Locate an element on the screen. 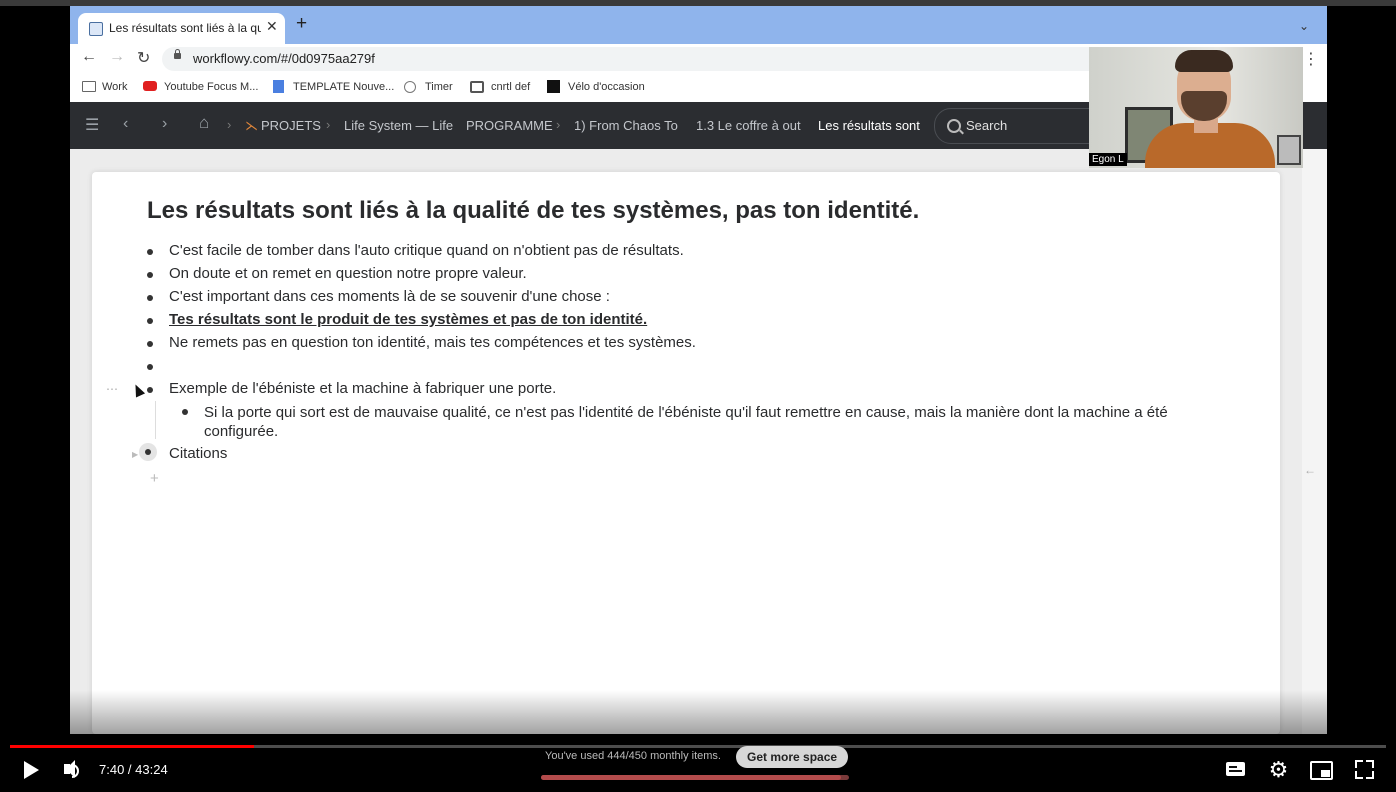 The height and width of the screenshot is (792, 1396). home-icon: ⌂ is located at coordinates (204, 123).